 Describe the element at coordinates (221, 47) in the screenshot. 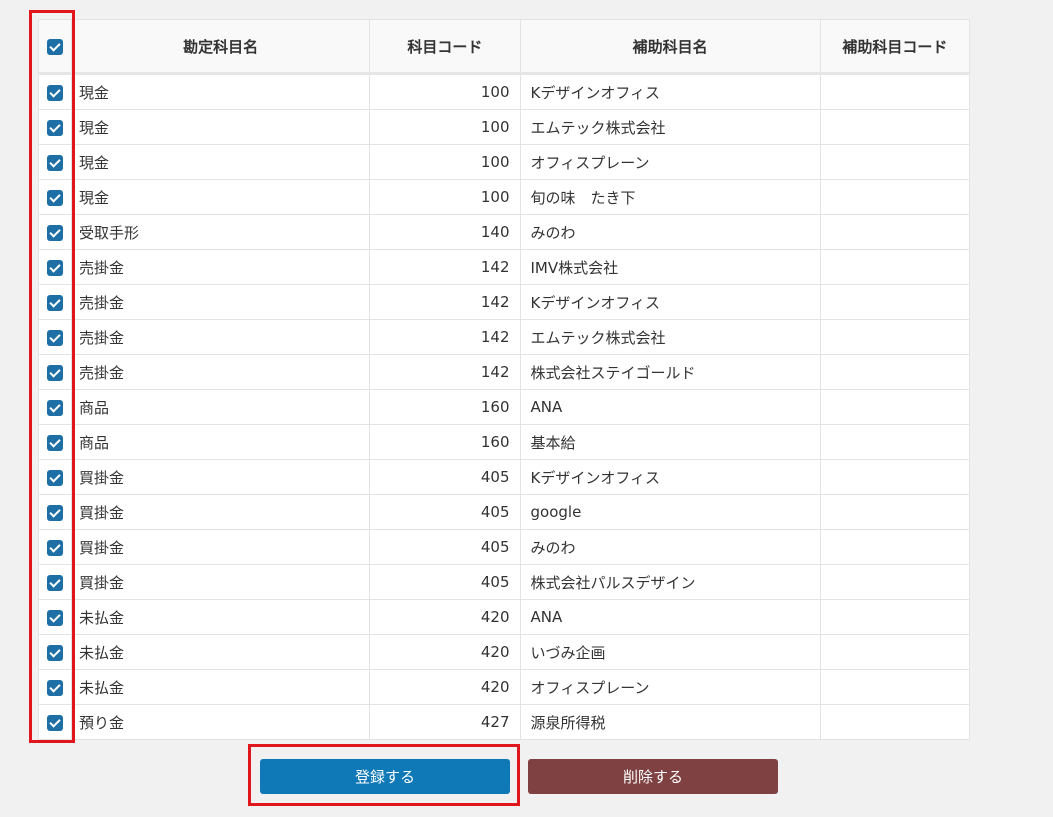

I see `header-account-name: 勘定科目名` at that location.